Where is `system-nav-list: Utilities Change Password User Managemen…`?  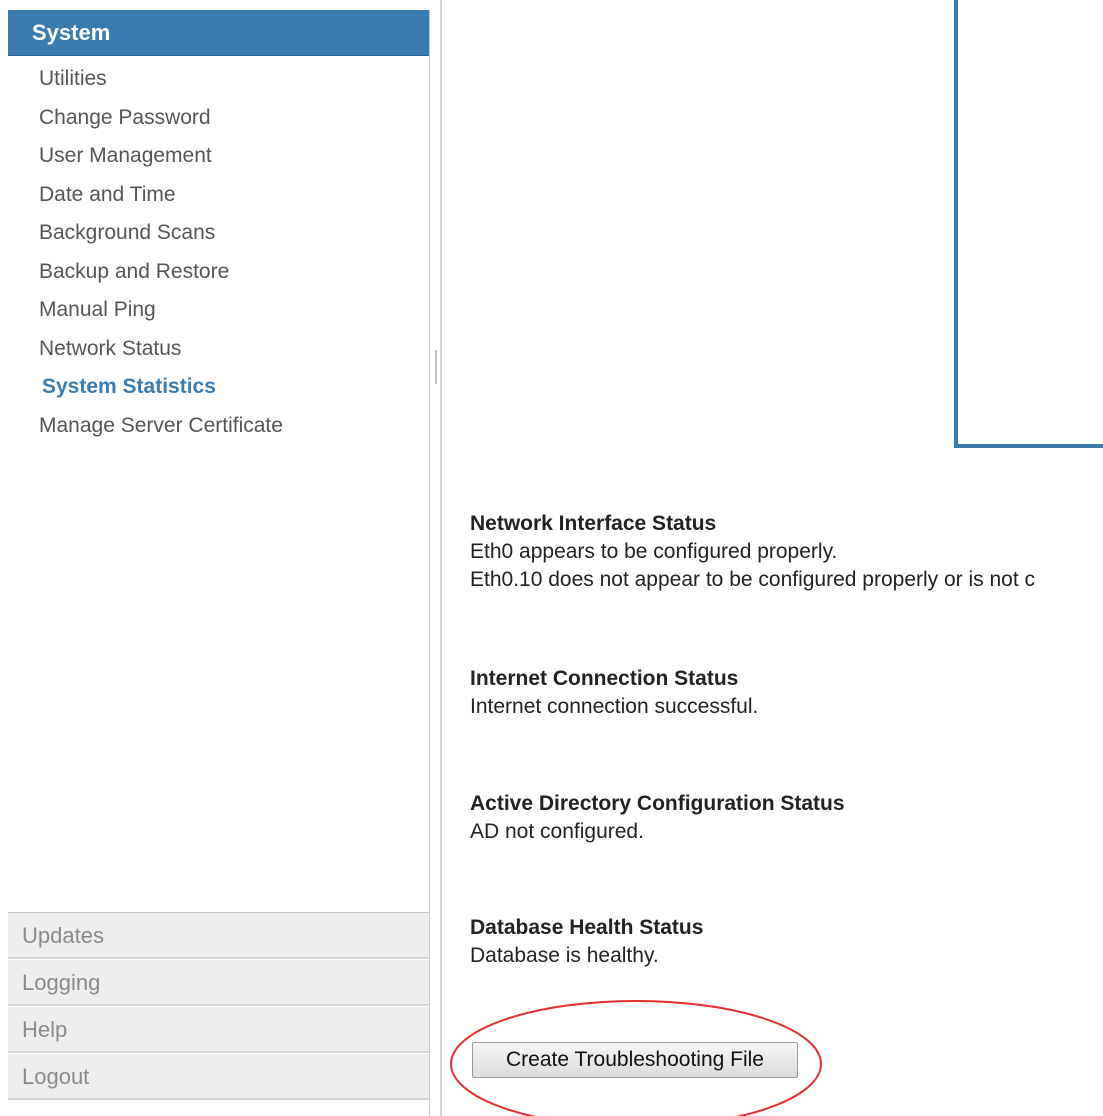
system-nav-list: Utilities Change Password User Managemen… is located at coordinates (161, 252).